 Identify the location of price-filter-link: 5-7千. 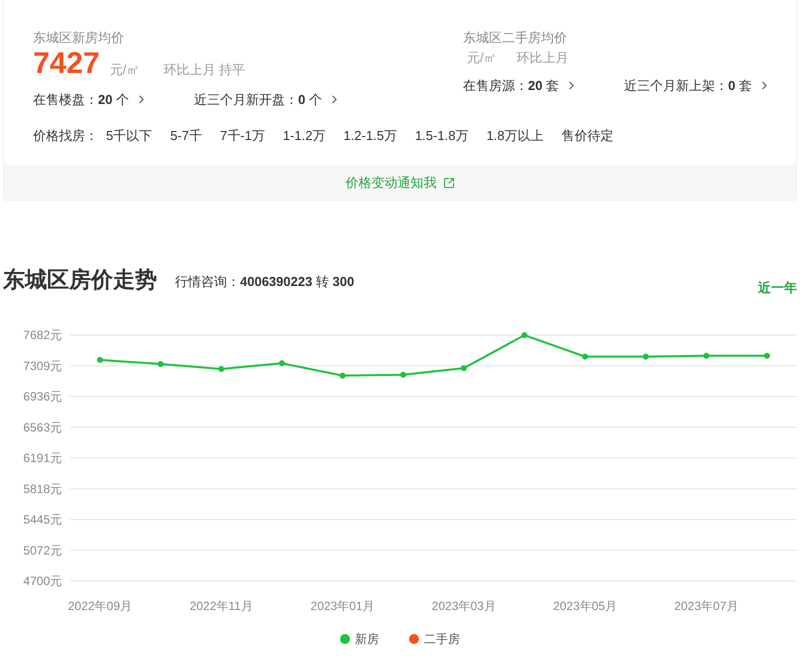
(186, 135).